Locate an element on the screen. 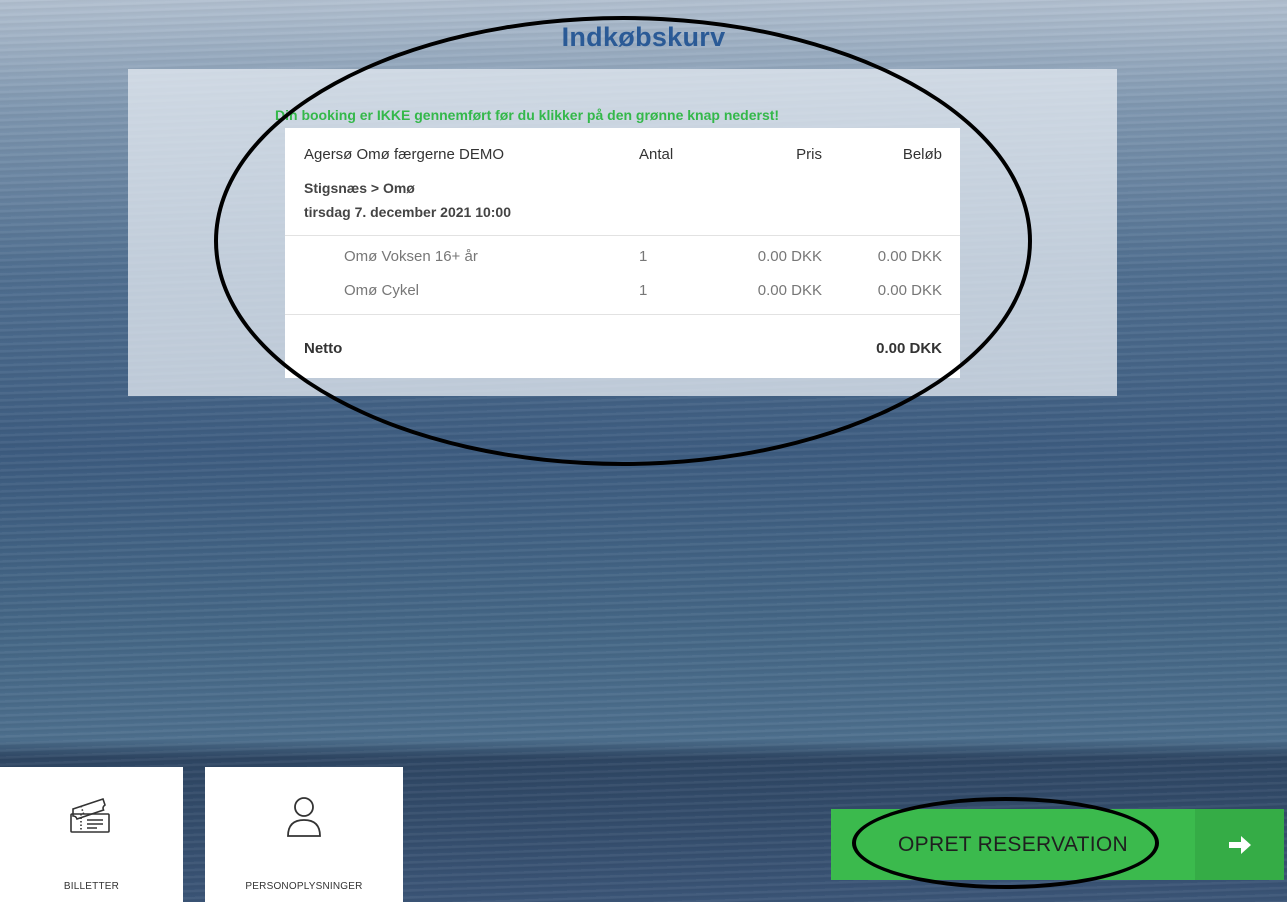  create-reservation-label: OPRET RESERVATION is located at coordinates (1013, 844).